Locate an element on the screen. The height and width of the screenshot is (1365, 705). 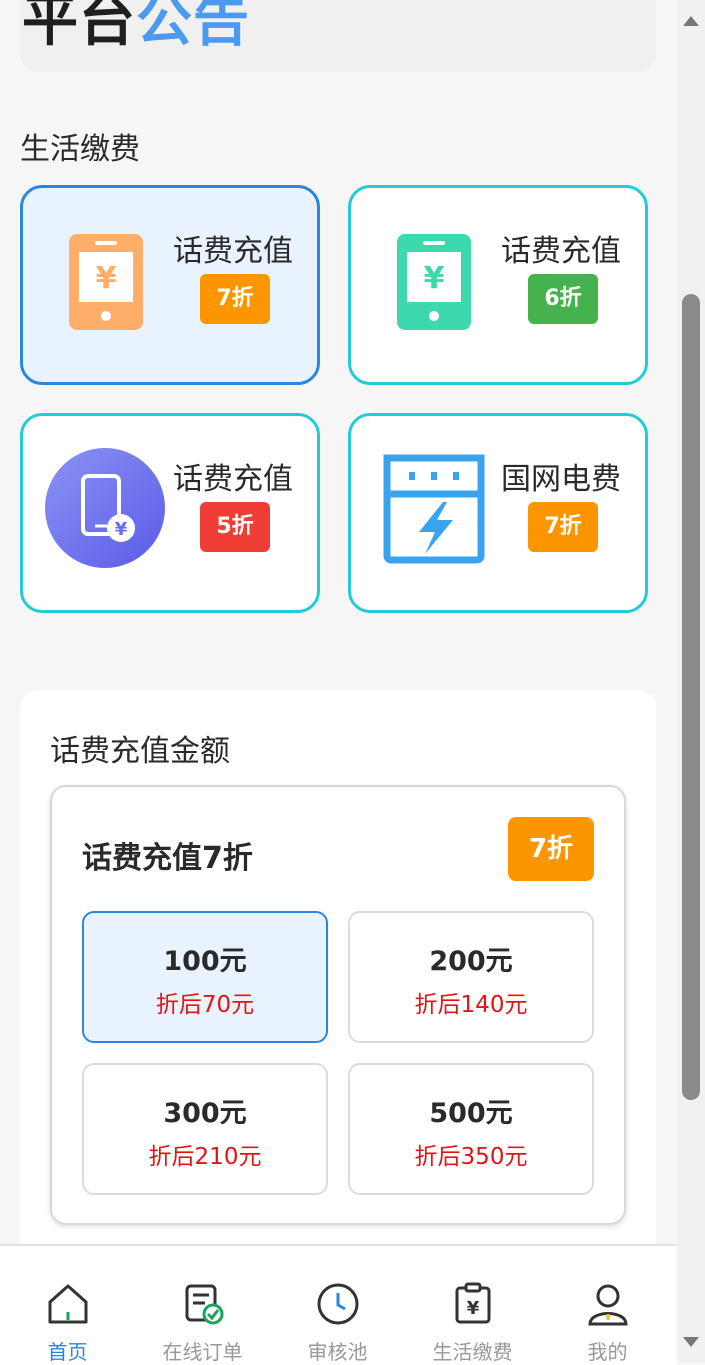
bill-yen-icon: ¥ is located at coordinates (473, 1303).